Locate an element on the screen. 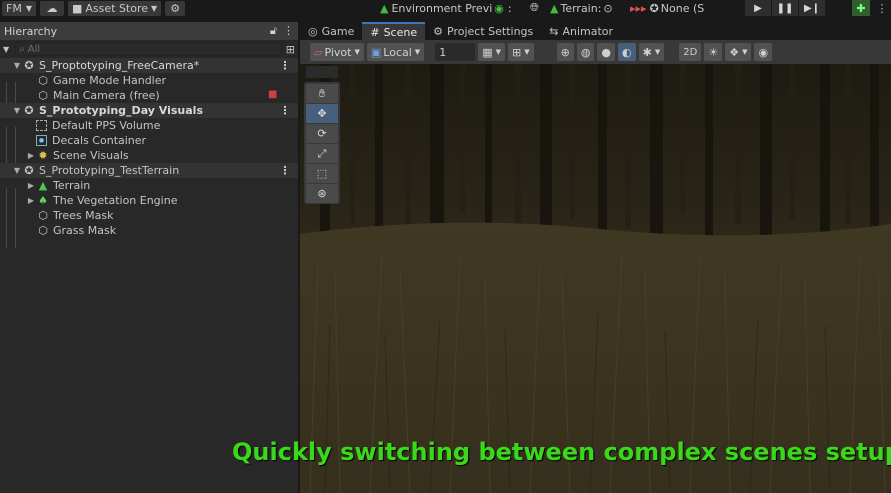 The width and height of the screenshot is (891, 493). shaded-wireframe-button: ◍ is located at coordinates (585, 52).